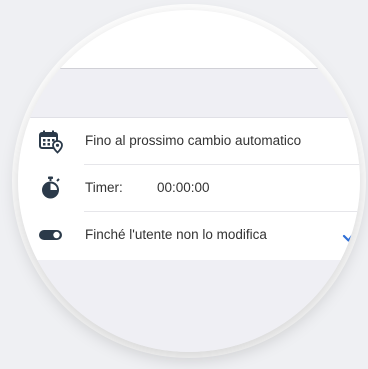  I want to click on checkmark-icon, so click(351, 235).